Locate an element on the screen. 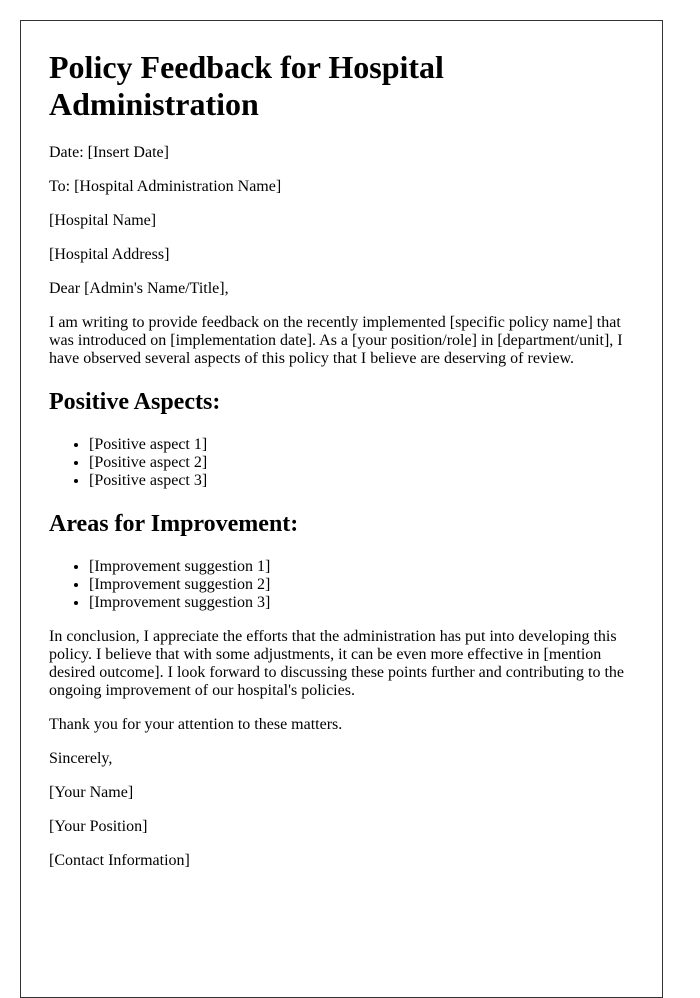 The height and width of the screenshot is (998, 700). closing: Sincerely, is located at coordinates (81, 758).